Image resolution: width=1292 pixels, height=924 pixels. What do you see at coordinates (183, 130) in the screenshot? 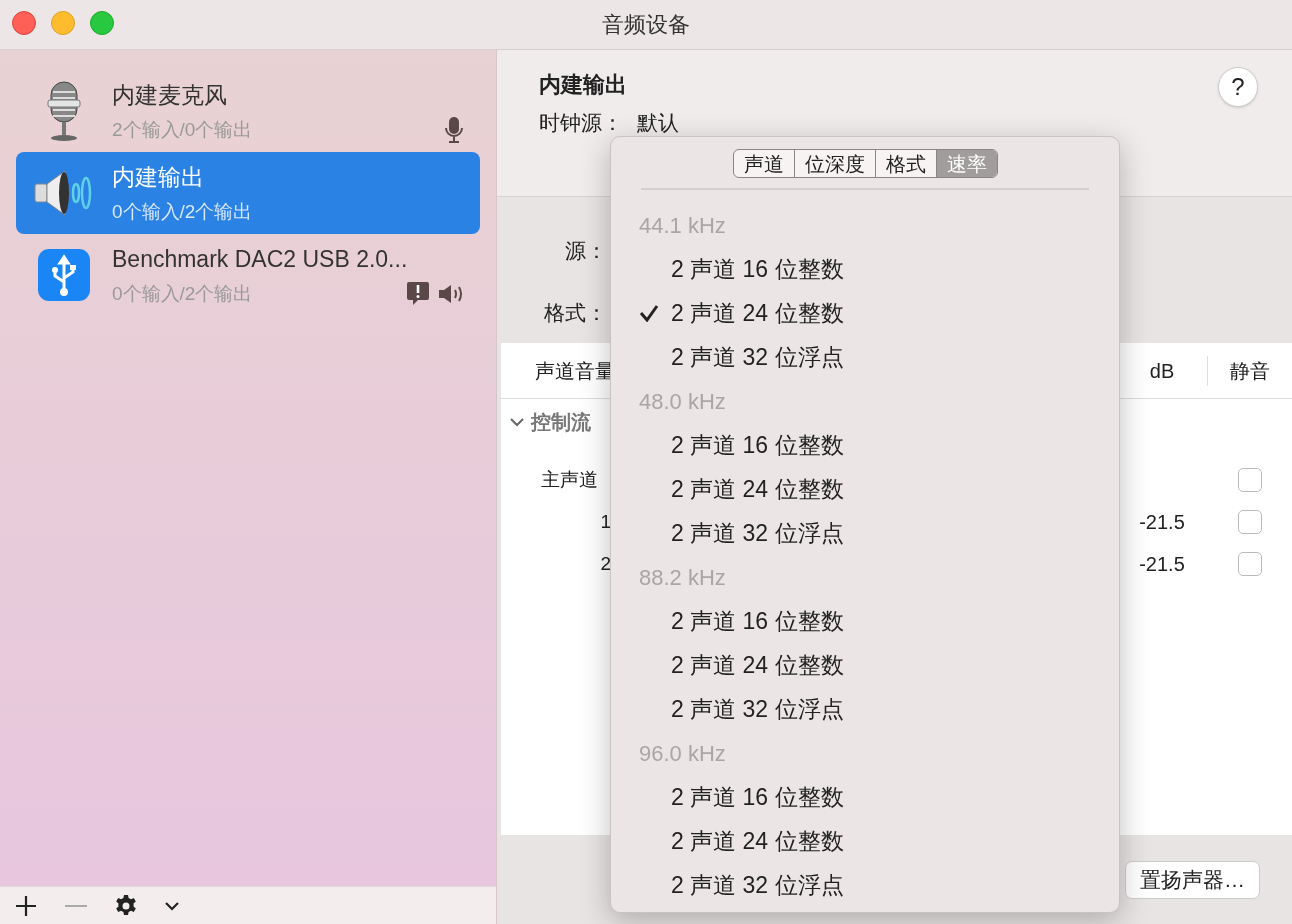
I see `device-io-count: 2个输入/0个输出` at bounding box center [183, 130].